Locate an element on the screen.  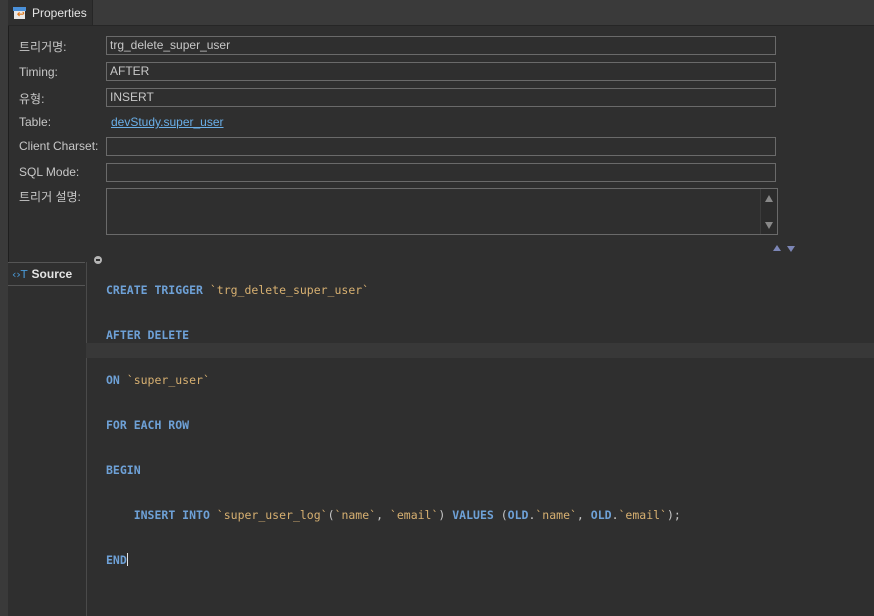
fold-collapse-icon is located at coordinates (98, 260).